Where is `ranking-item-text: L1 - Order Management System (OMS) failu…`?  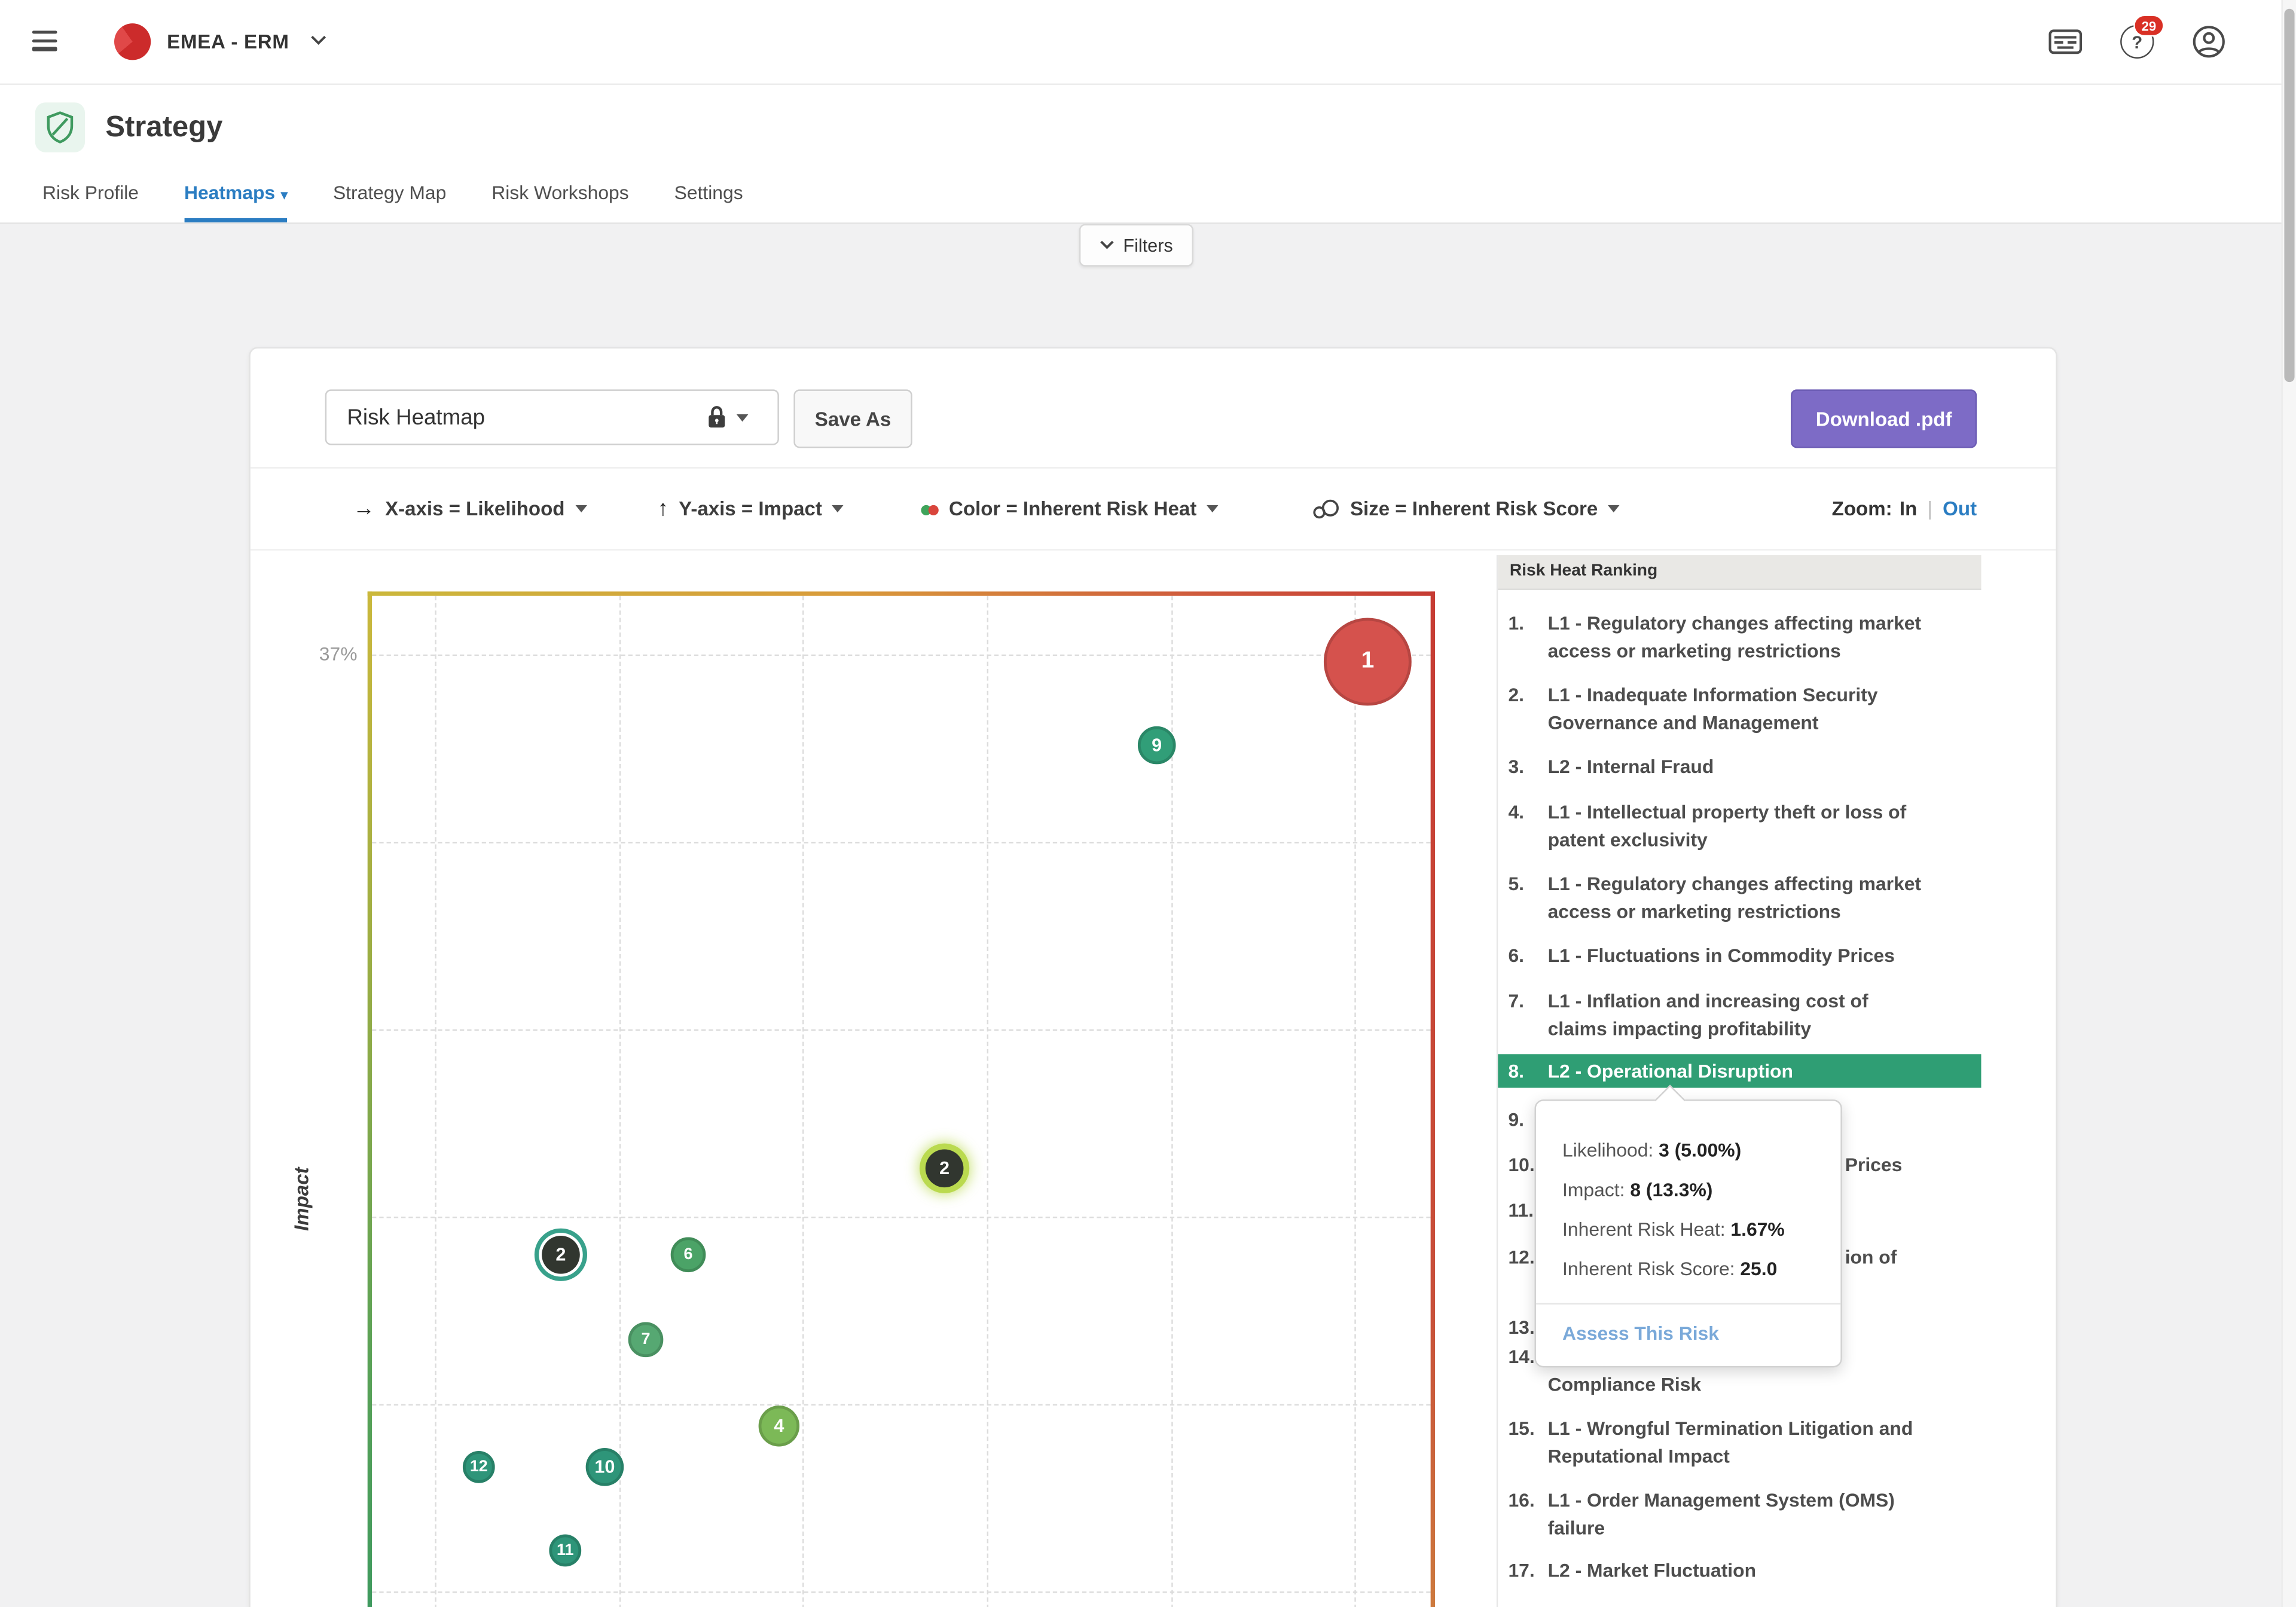 ranking-item-text: L1 - Order Management System (OMS) failu… is located at coordinates (1721, 1514).